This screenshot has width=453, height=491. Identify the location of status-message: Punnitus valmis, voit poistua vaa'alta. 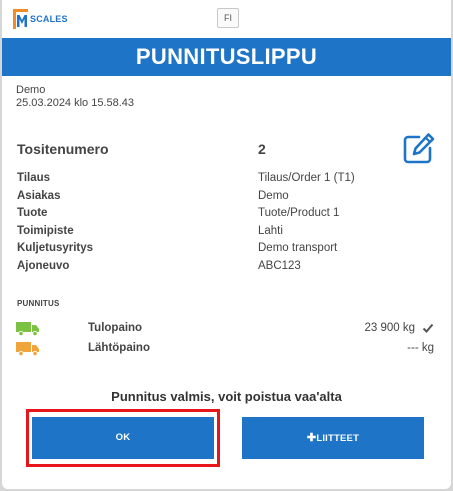
(226, 396).